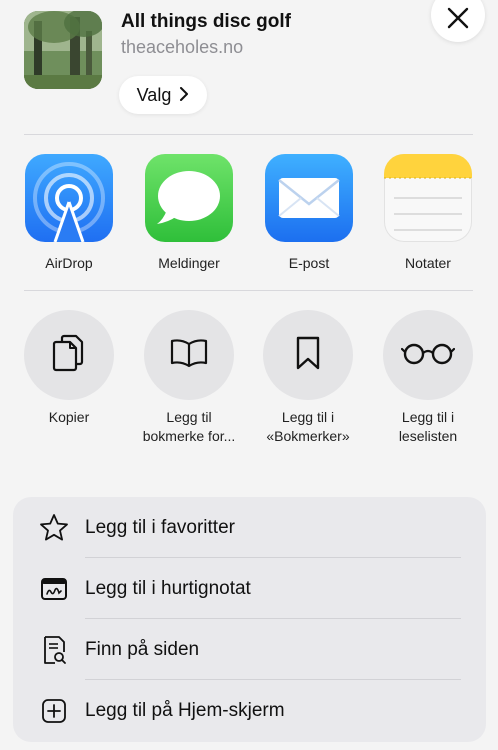 This screenshot has height=750, width=498. I want to click on app-label: Meldinger, so click(189, 263).